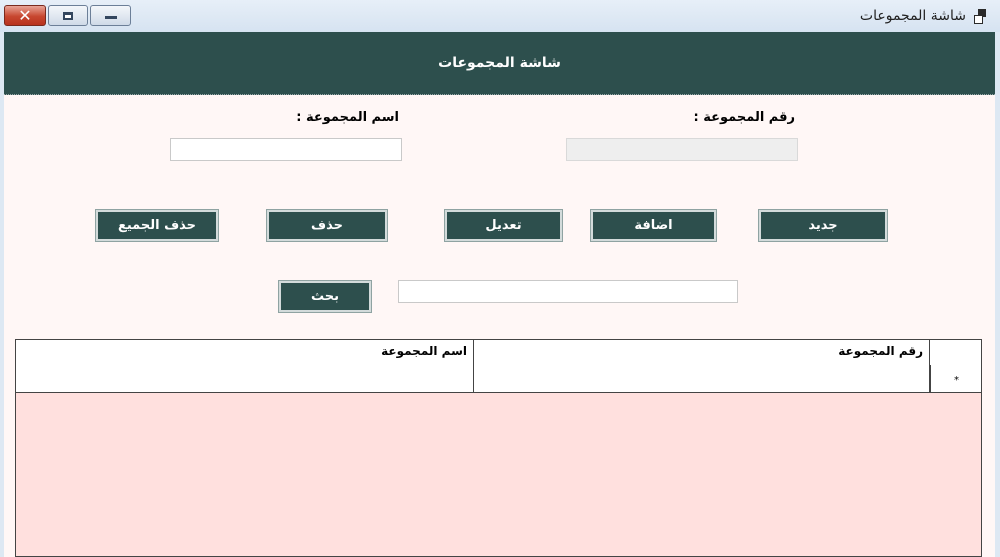  What do you see at coordinates (956, 380) in the screenshot?
I see `new-row-marker-icon: *` at bounding box center [956, 380].